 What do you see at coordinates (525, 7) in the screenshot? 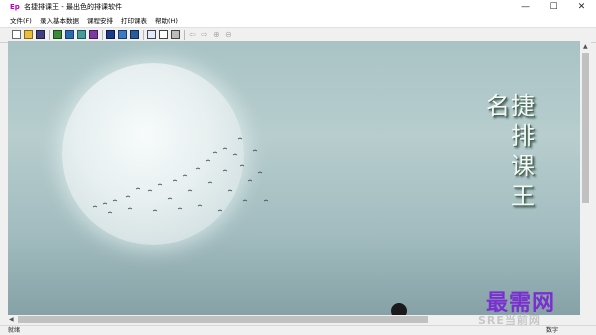
I see `minimize-button: —` at bounding box center [525, 7].